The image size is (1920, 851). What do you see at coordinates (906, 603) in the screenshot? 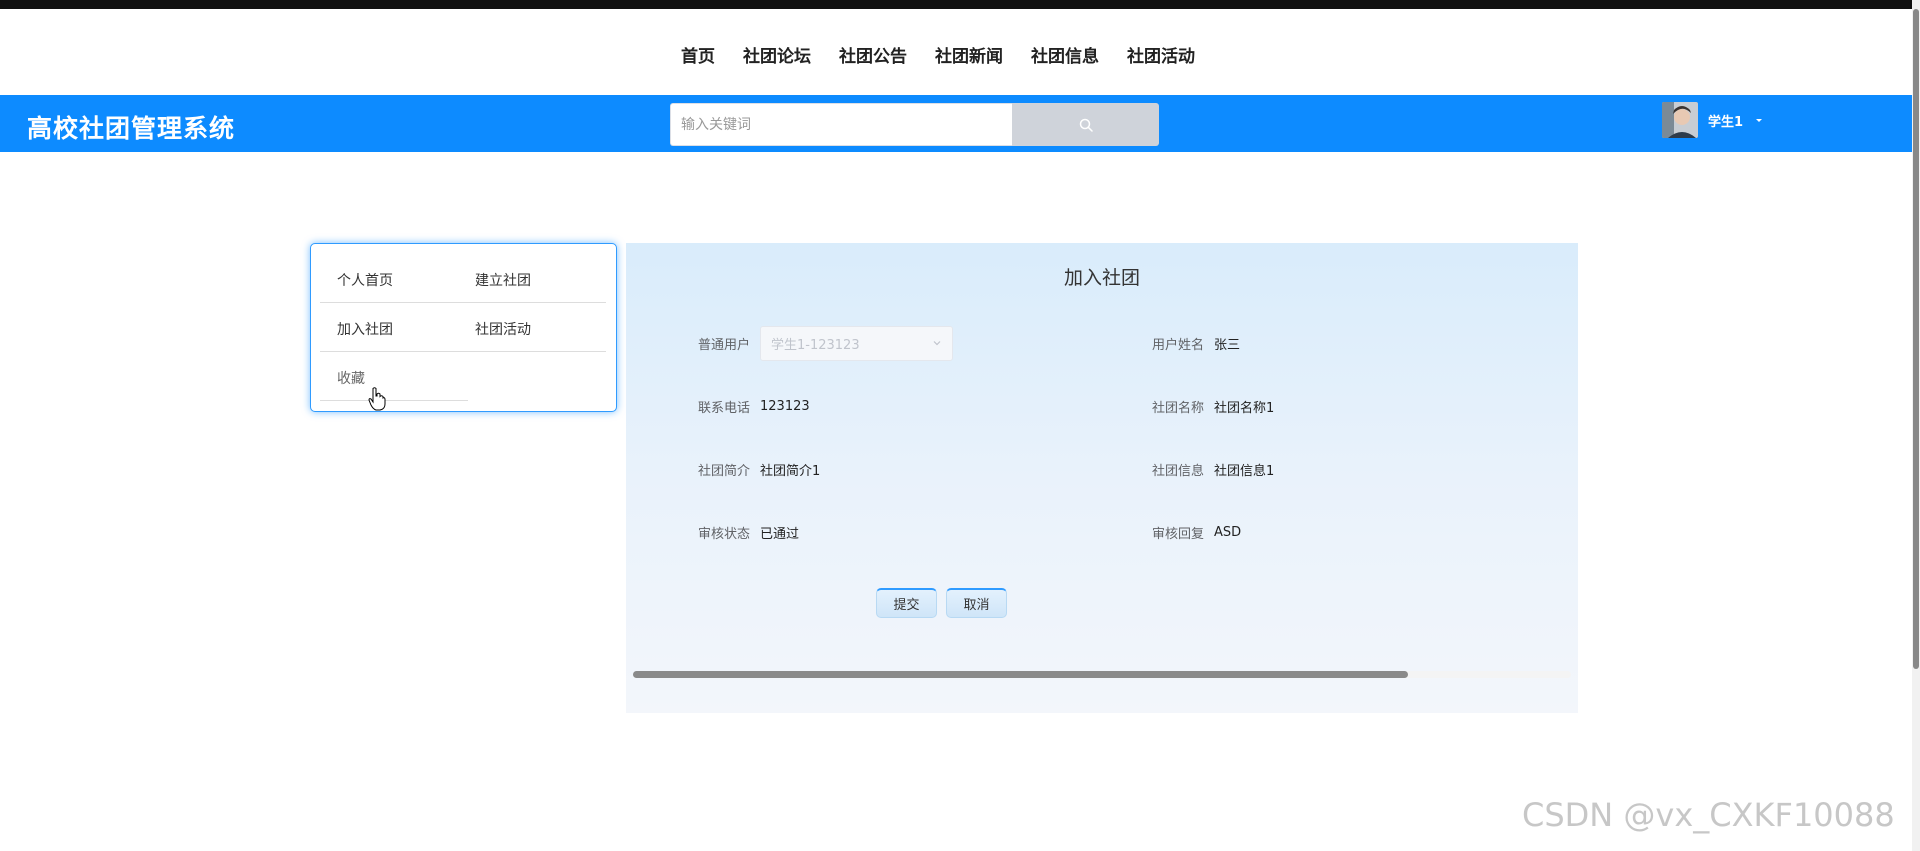
I see `submit-button: 提交` at bounding box center [906, 603].